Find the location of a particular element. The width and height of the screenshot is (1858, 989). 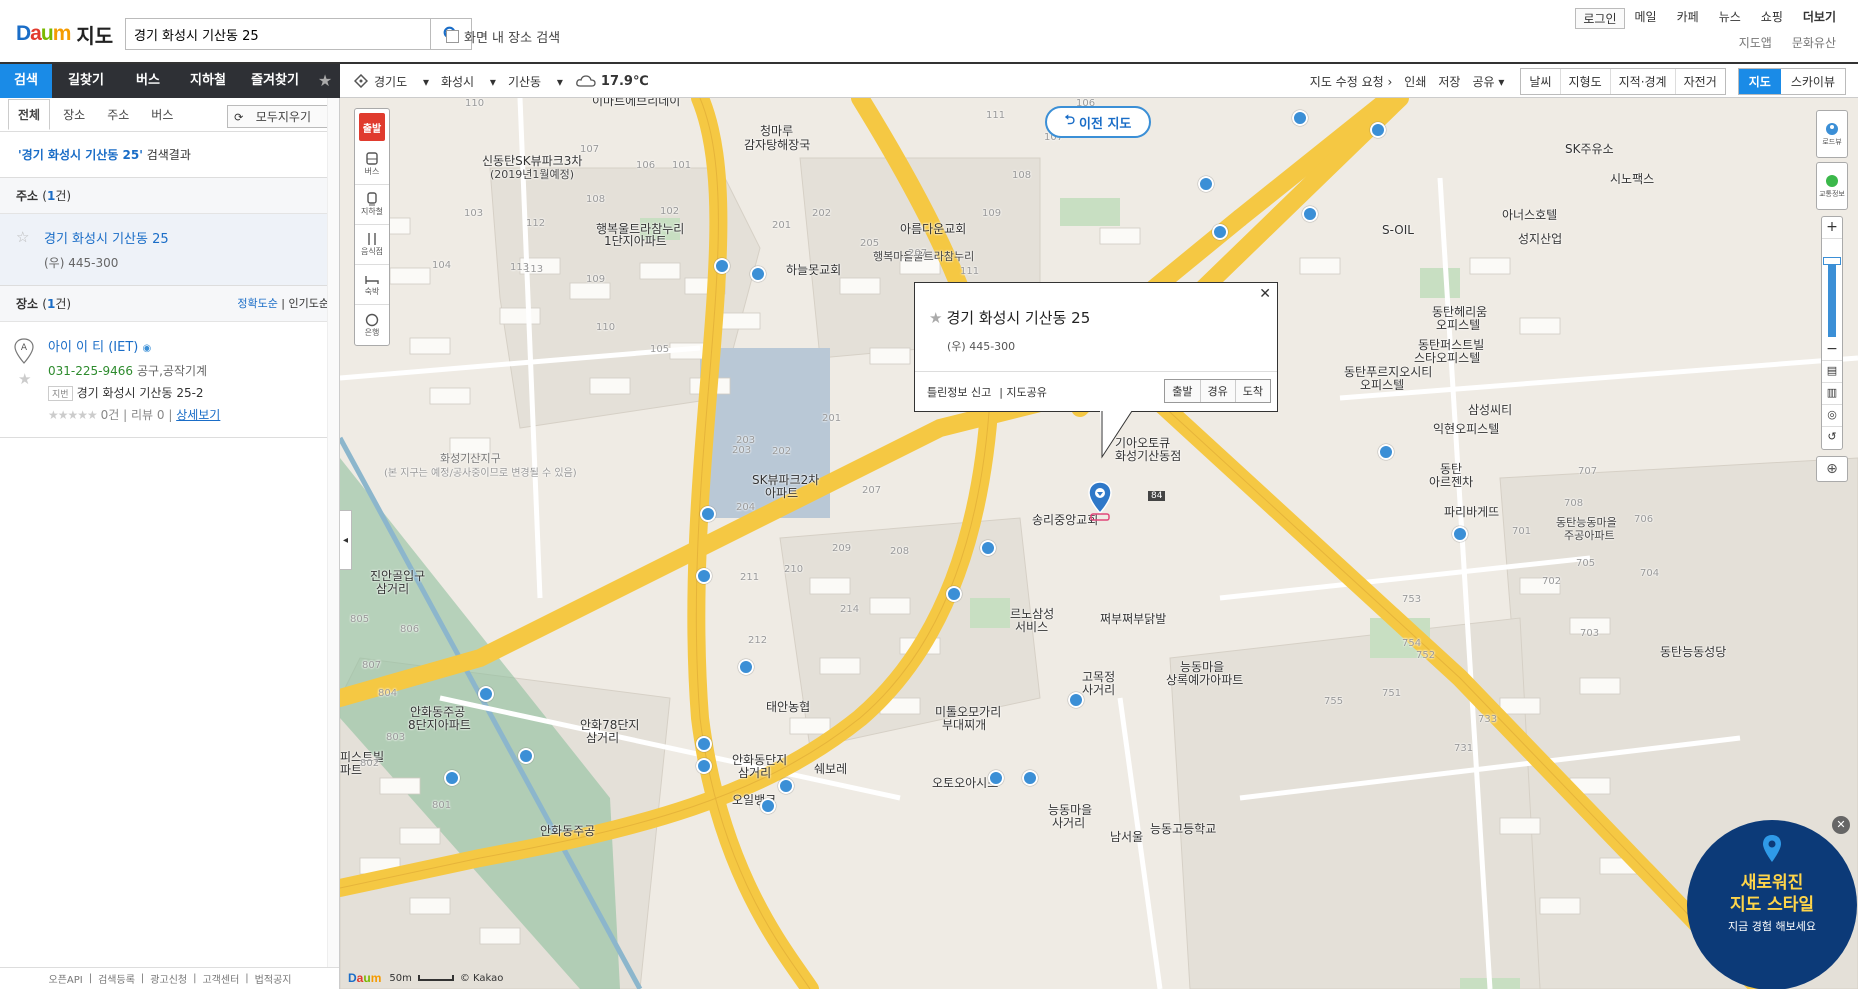

daum-logo: Daum 지도 is located at coordinates (64, 34).